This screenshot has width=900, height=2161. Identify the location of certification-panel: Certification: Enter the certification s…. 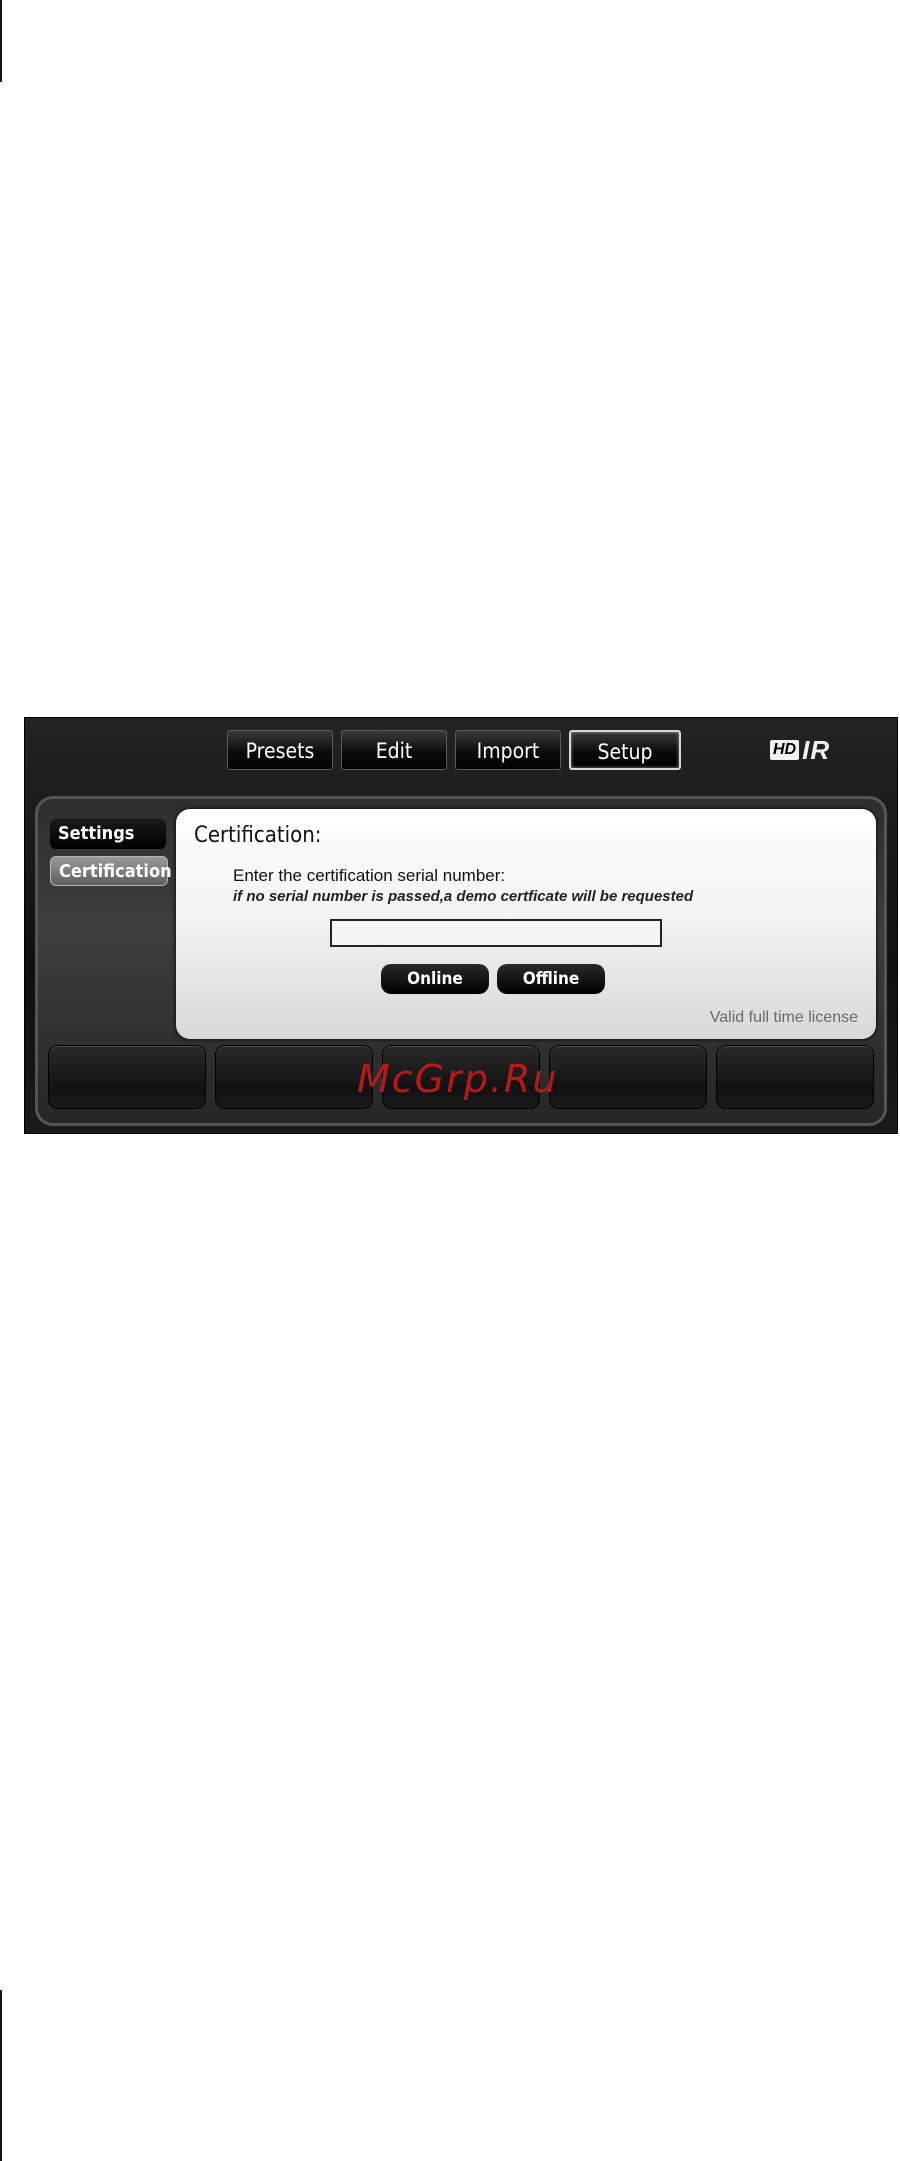
(526, 924).